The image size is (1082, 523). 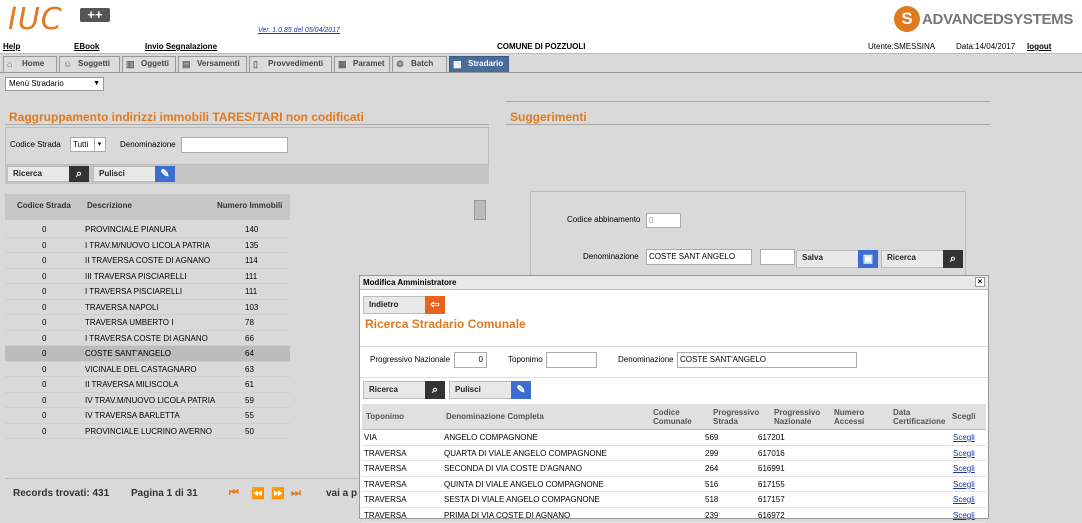 I want to click on left-button-bar: Ricerca⌕ Pulisci✎, so click(x=247, y=174).